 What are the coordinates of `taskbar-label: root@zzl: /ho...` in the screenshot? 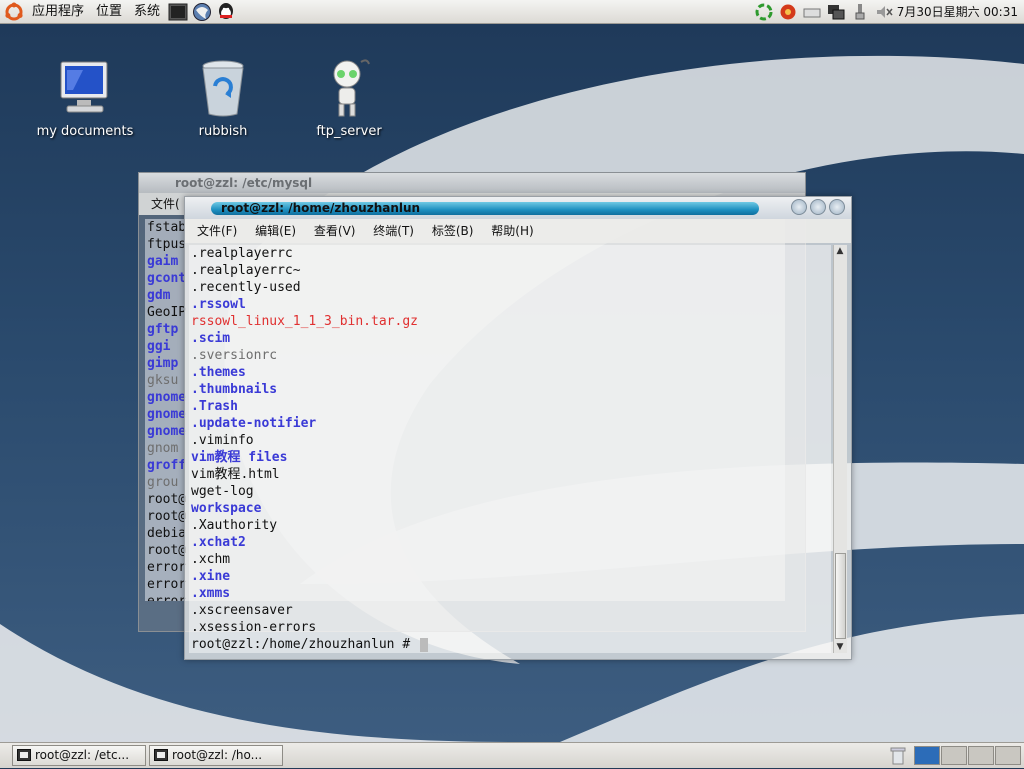 It's located at (217, 755).